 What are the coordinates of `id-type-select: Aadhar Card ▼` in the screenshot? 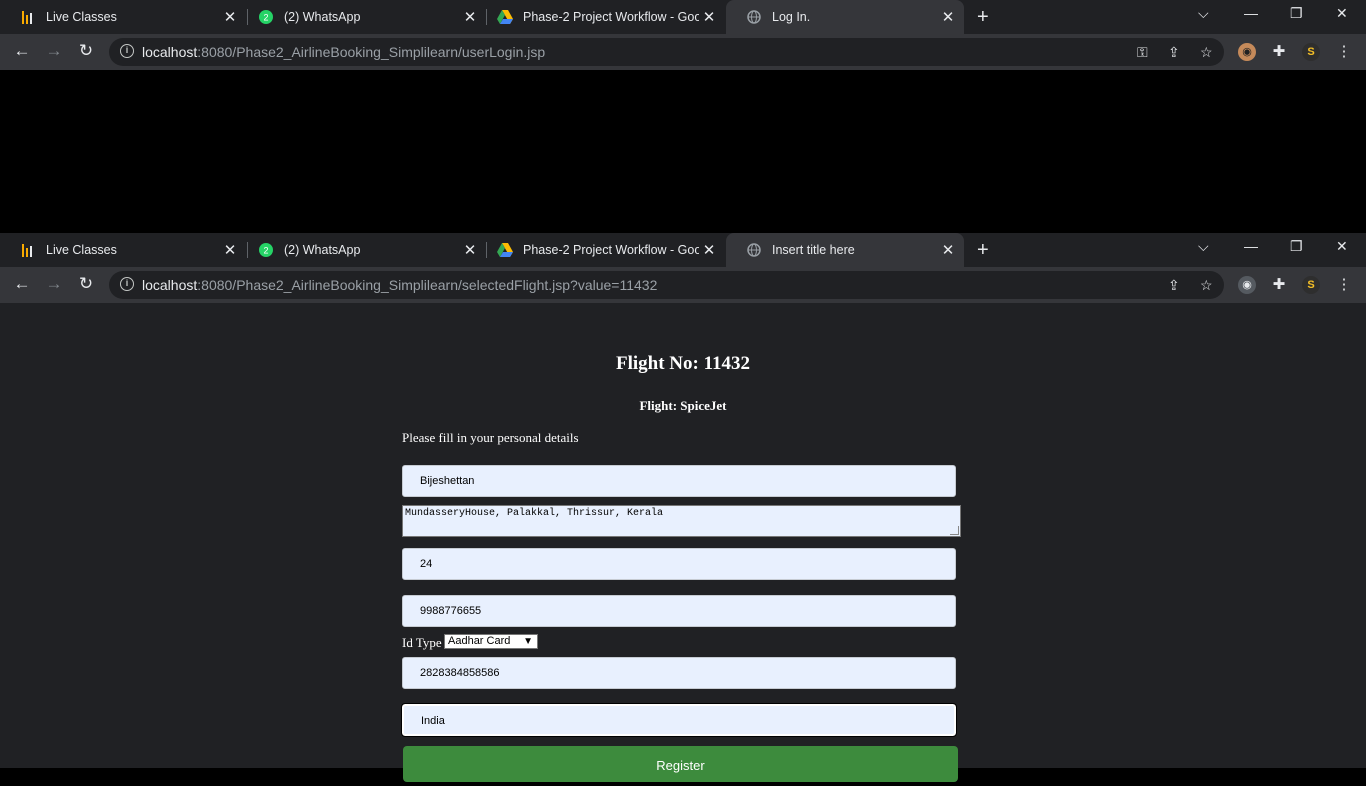 It's located at (491, 641).